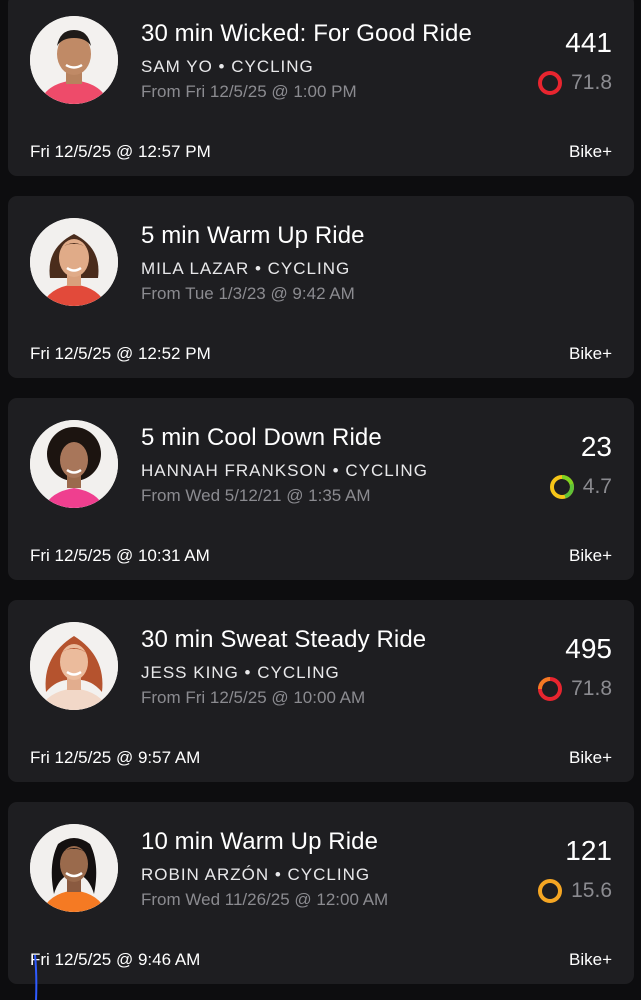 The height and width of the screenshot is (1000, 641). Describe the element at coordinates (227, 66) in the screenshot. I see `instructor-discipline: SAM YO • CYCLING` at that location.